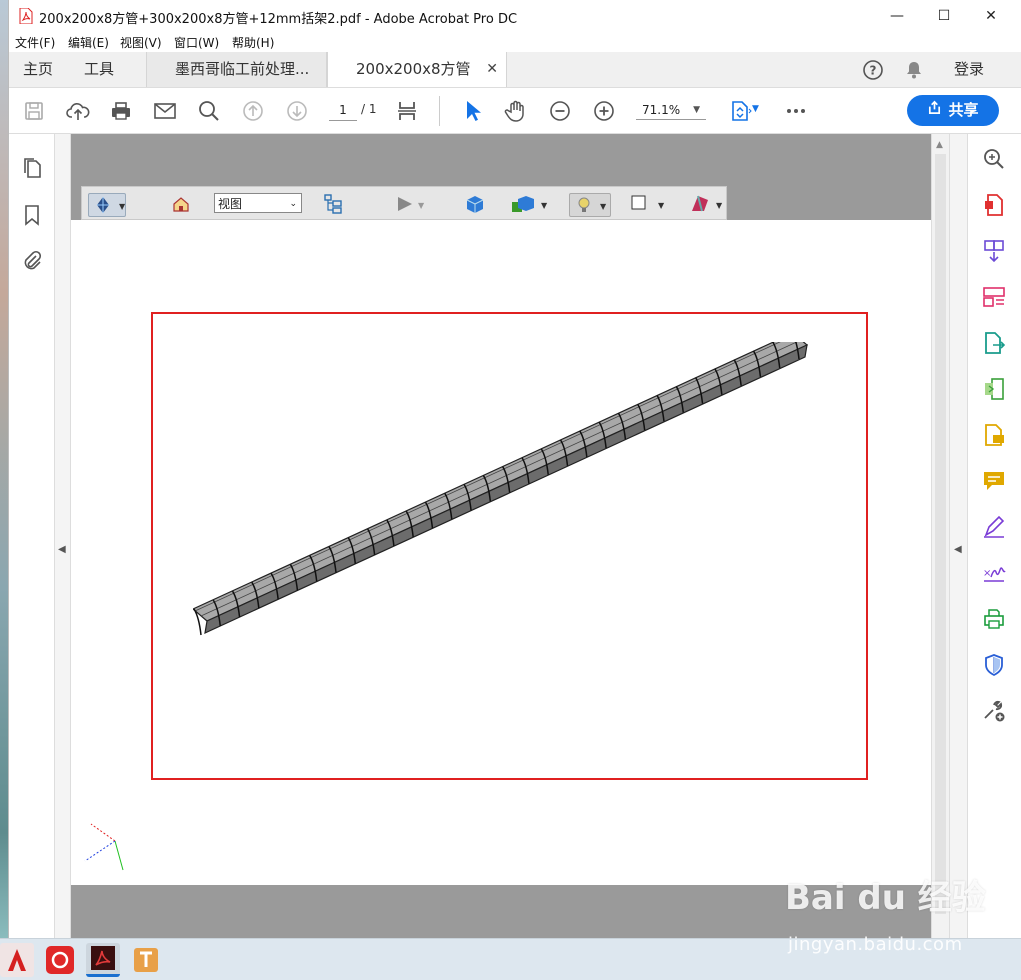 The height and width of the screenshot is (980, 1021). I want to click on 3d-home-view-icon, so click(181, 204).